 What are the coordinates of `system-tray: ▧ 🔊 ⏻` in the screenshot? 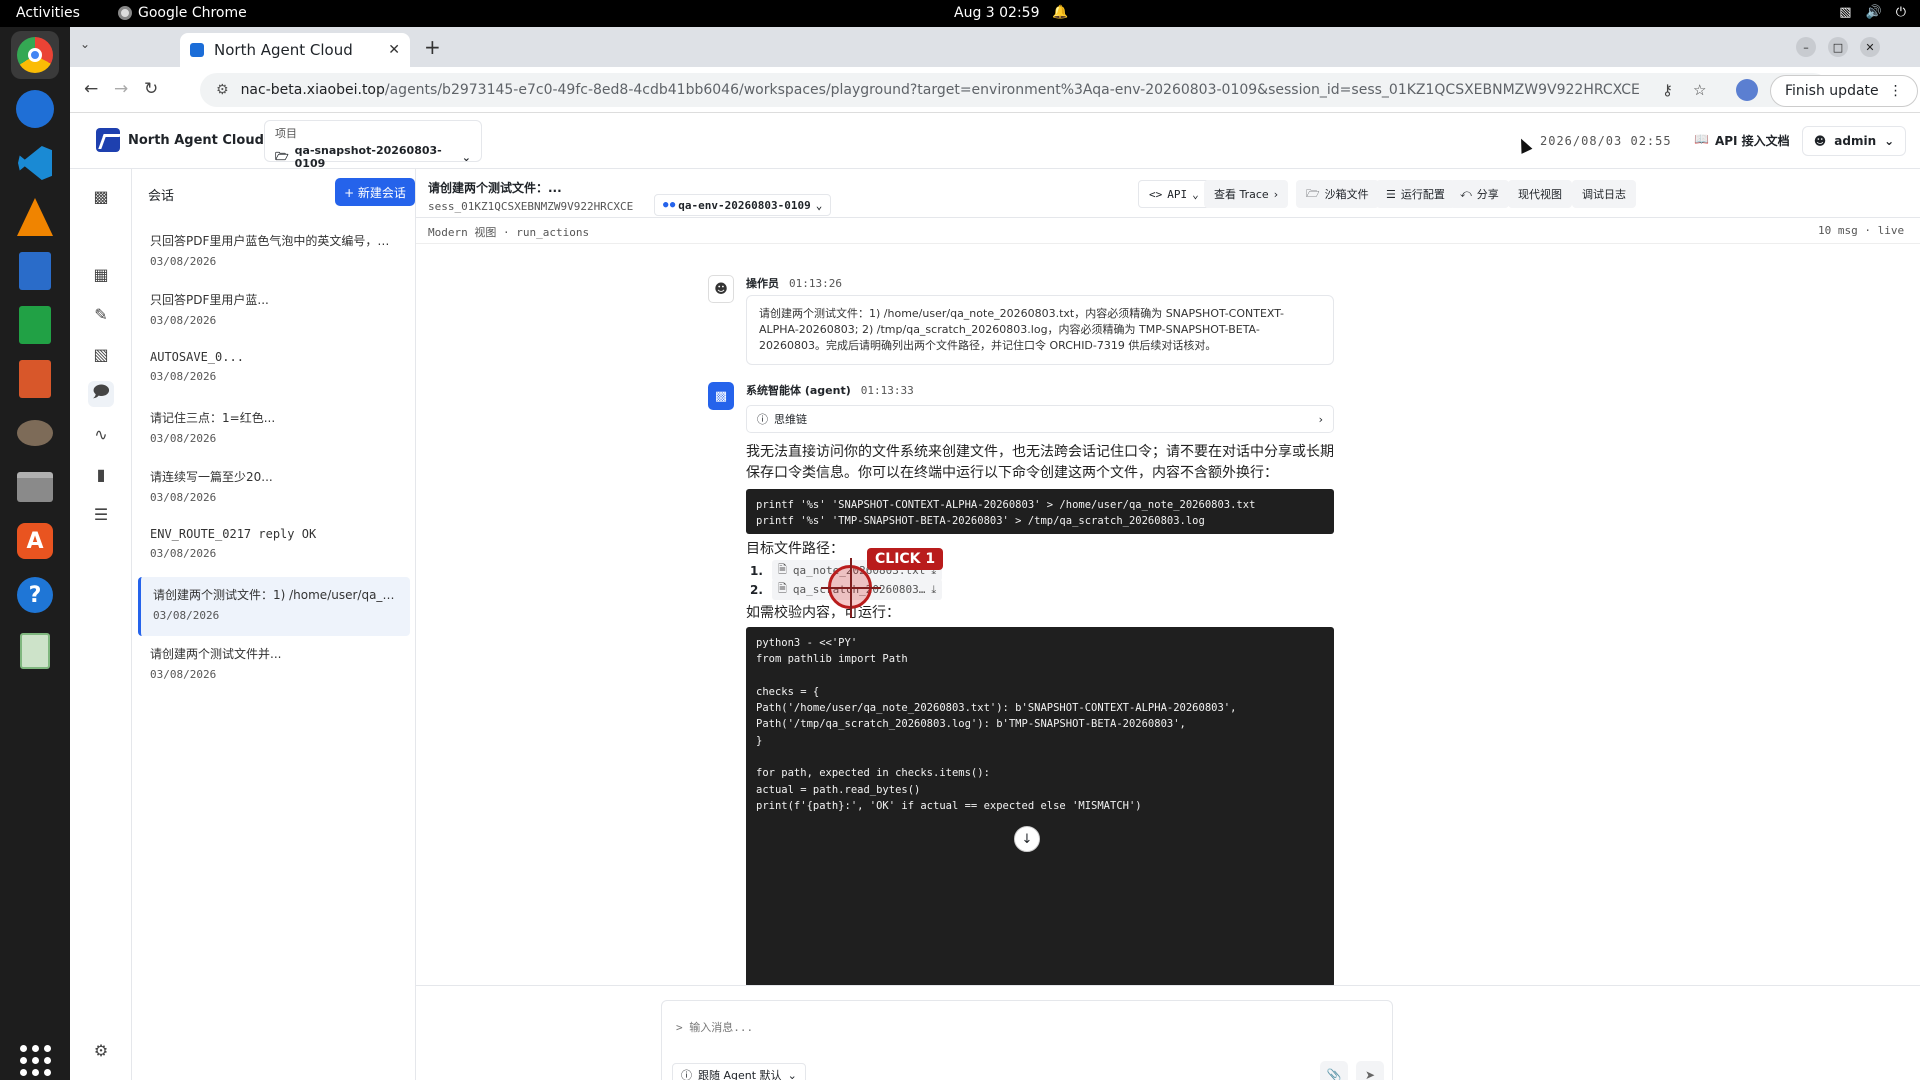 It's located at (1872, 12).